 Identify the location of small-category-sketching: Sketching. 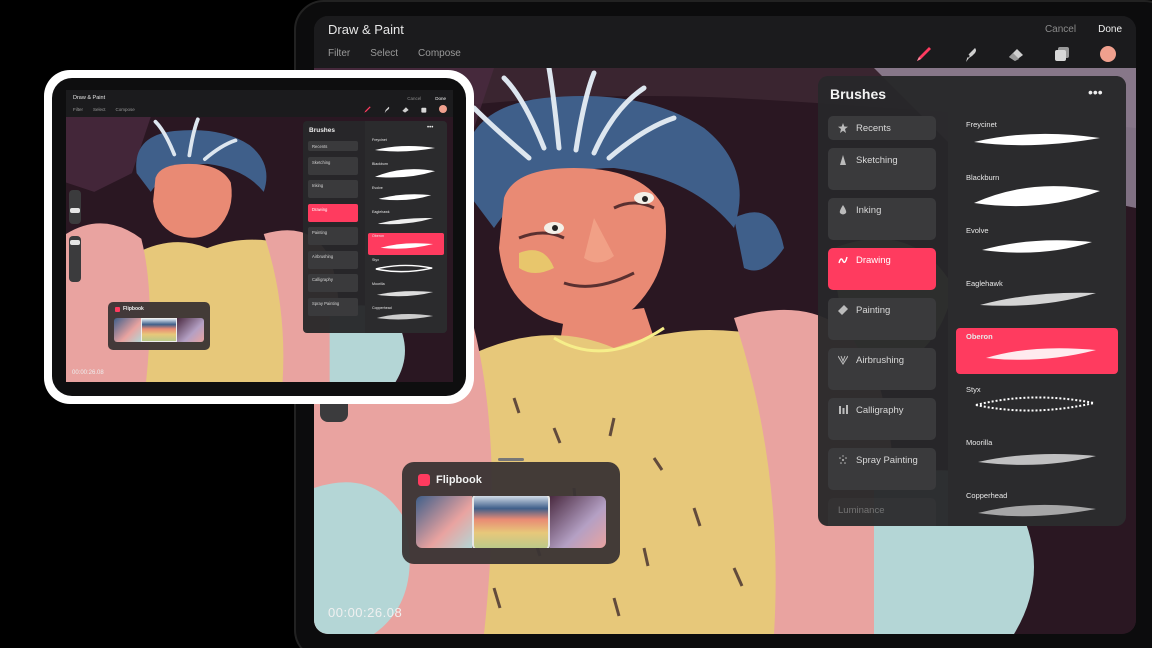
(333, 165).